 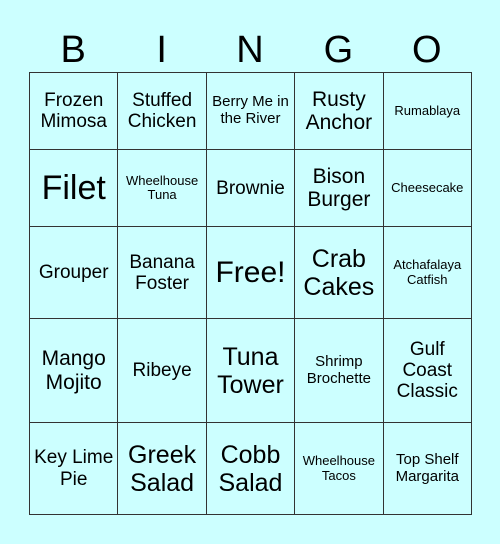 What do you see at coordinates (161, 50) in the screenshot?
I see `header-letter-i: I` at bounding box center [161, 50].